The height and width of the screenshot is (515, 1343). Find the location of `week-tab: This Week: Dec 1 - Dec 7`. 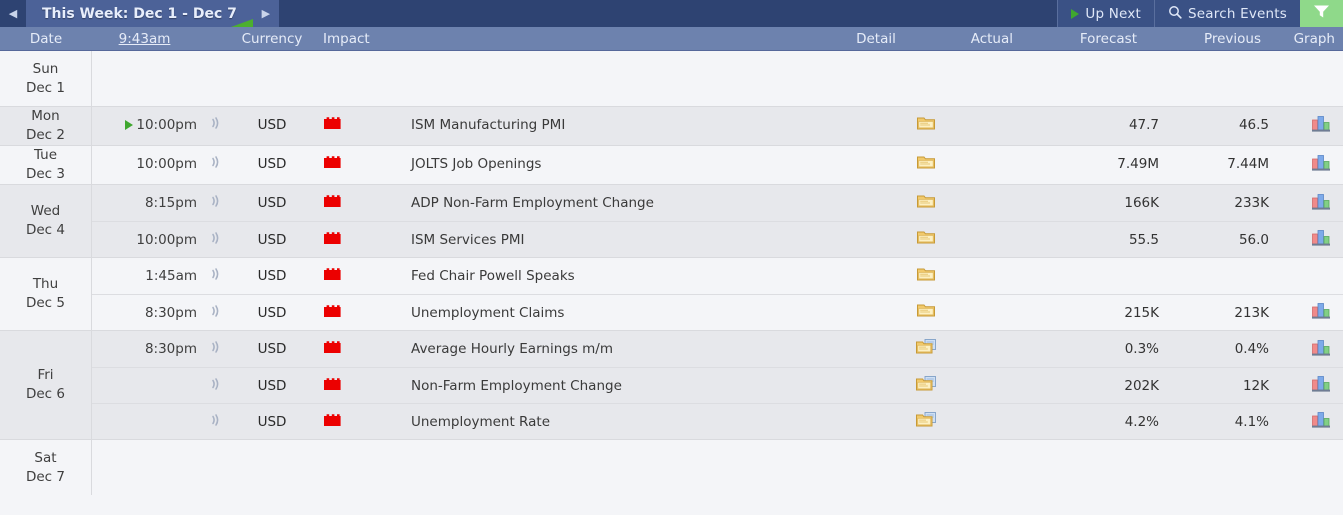

week-tab: This Week: Dec 1 - Dec 7 is located at coordinates (139, 13).